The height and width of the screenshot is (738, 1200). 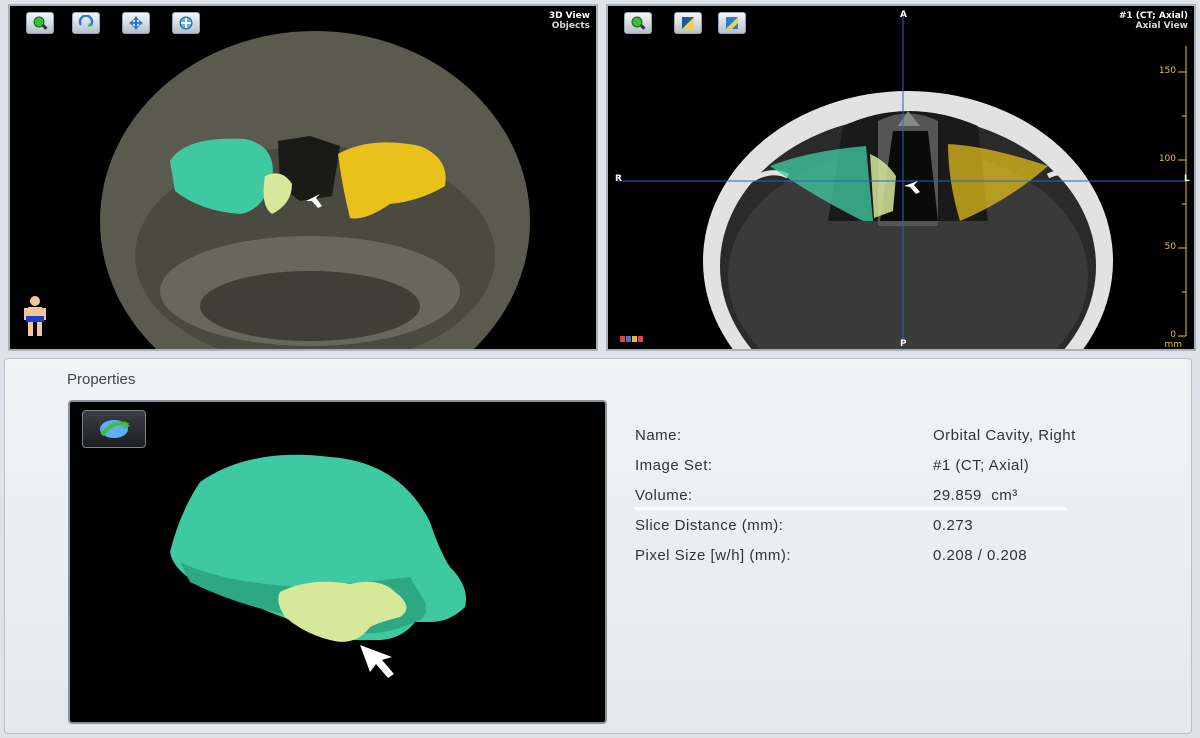 I want to click on property-name-value: Orbital Cavity, Right, so click(x=1004, y=435).